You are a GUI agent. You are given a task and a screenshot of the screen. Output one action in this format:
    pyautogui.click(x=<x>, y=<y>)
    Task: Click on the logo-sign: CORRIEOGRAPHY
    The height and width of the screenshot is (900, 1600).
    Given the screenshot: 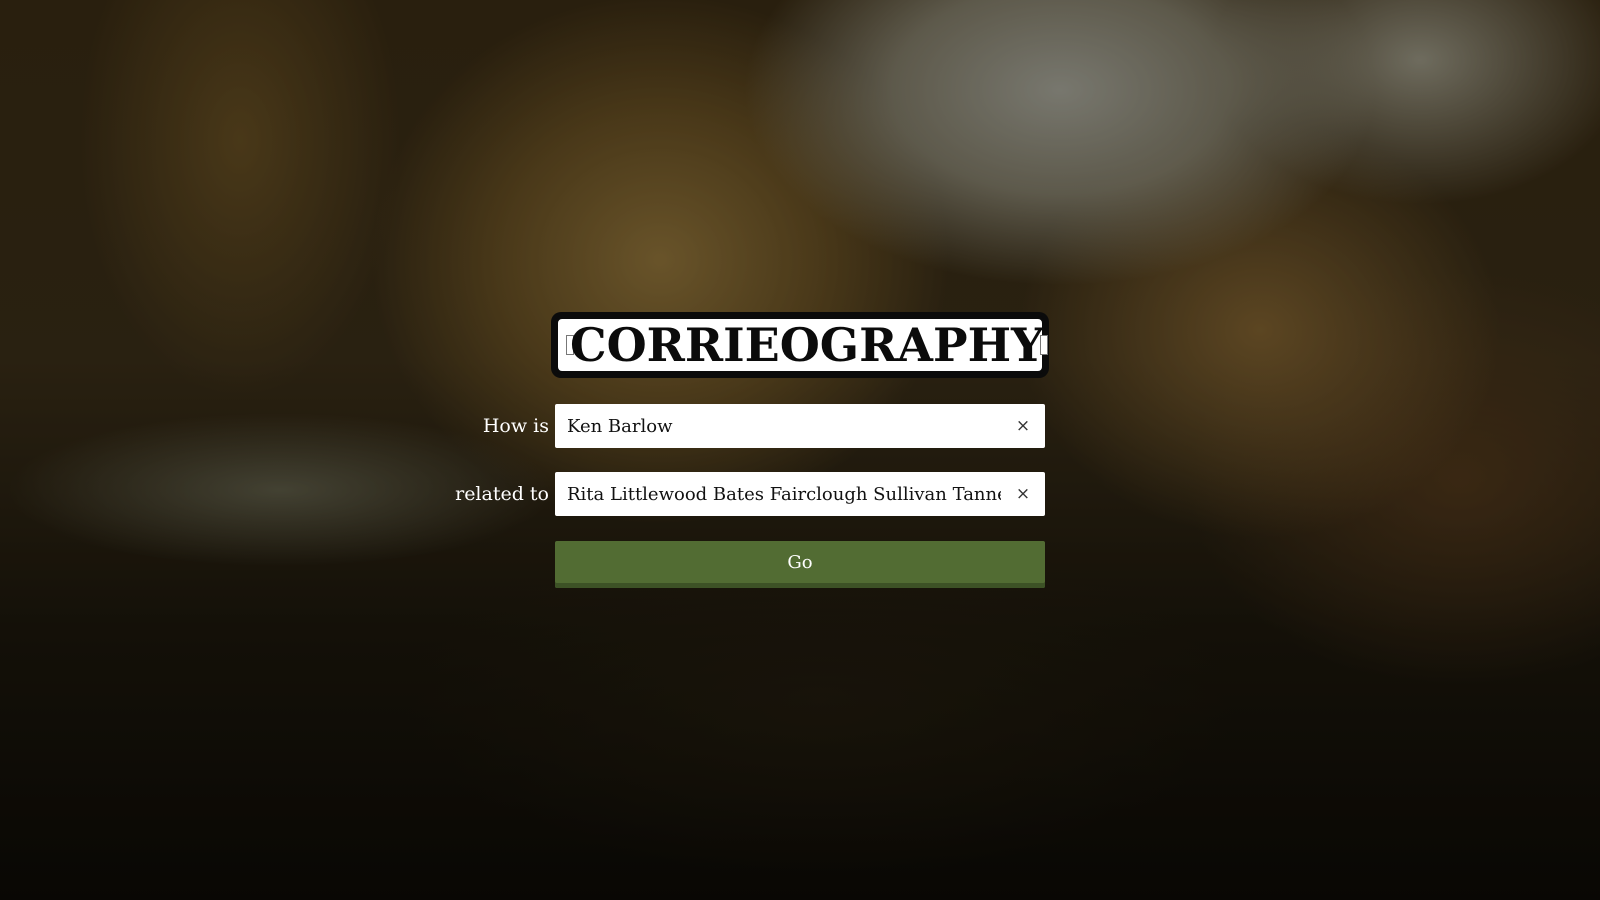 What is the action you would take?
    pyautogui.click(x=800, y=345)
    